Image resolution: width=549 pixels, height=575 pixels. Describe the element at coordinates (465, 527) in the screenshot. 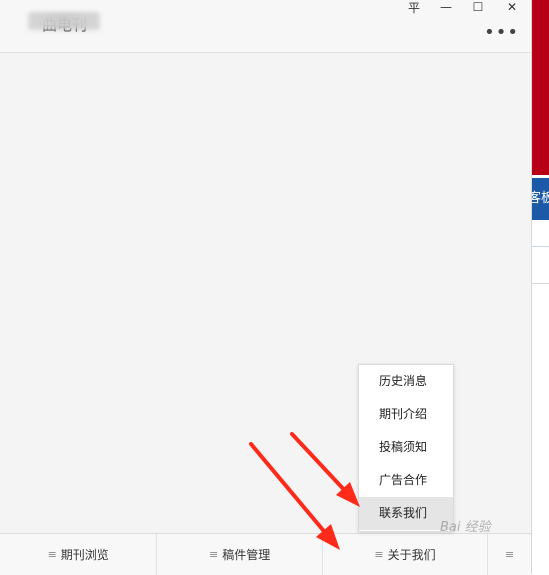

I see `watermark: Bai 经验` at that location.